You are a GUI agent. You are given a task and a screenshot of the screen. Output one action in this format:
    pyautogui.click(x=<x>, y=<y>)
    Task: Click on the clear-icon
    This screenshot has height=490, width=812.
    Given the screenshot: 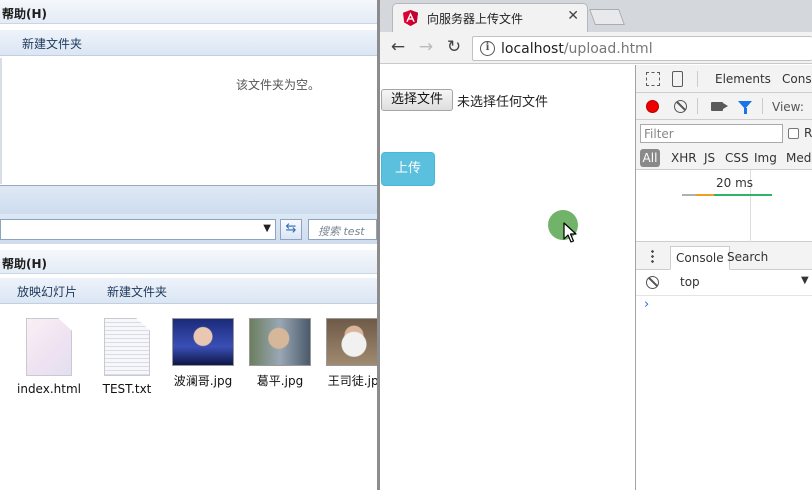 What is the action you would take?
    pyautogui.click(x=680, y=106)
    